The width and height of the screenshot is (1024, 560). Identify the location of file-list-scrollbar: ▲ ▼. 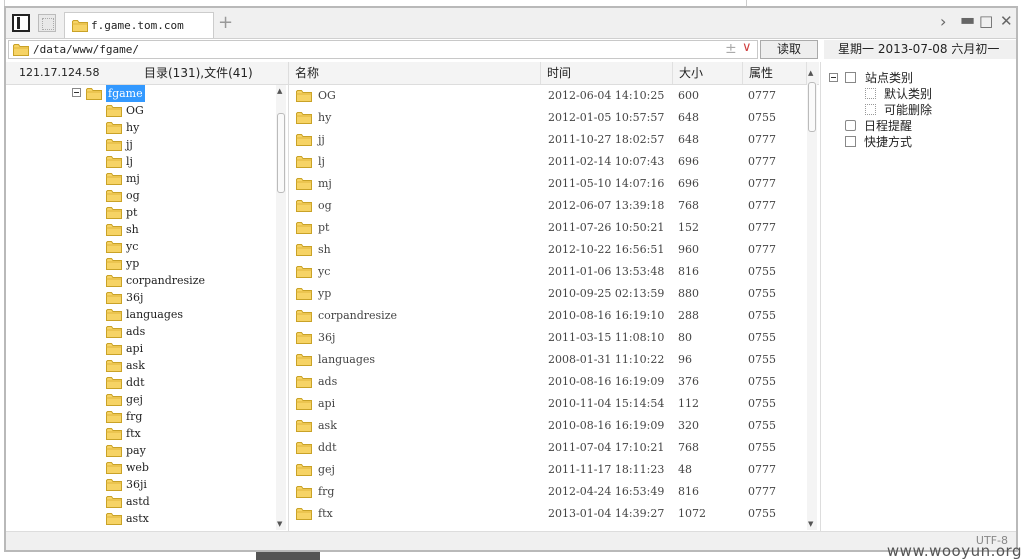
(812, 299).